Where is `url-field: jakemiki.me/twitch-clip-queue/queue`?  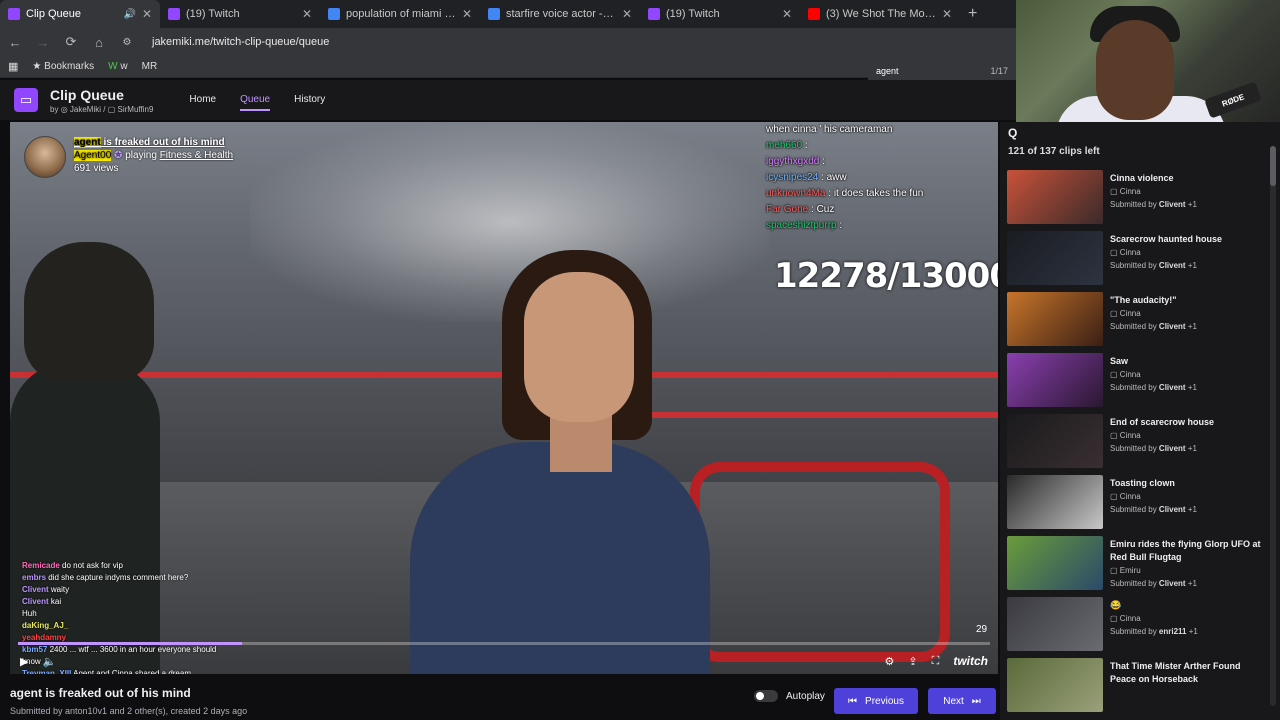
url-field: jakemiki.me/twitch-clip-queue/queue is located at coordinates (240, 42).